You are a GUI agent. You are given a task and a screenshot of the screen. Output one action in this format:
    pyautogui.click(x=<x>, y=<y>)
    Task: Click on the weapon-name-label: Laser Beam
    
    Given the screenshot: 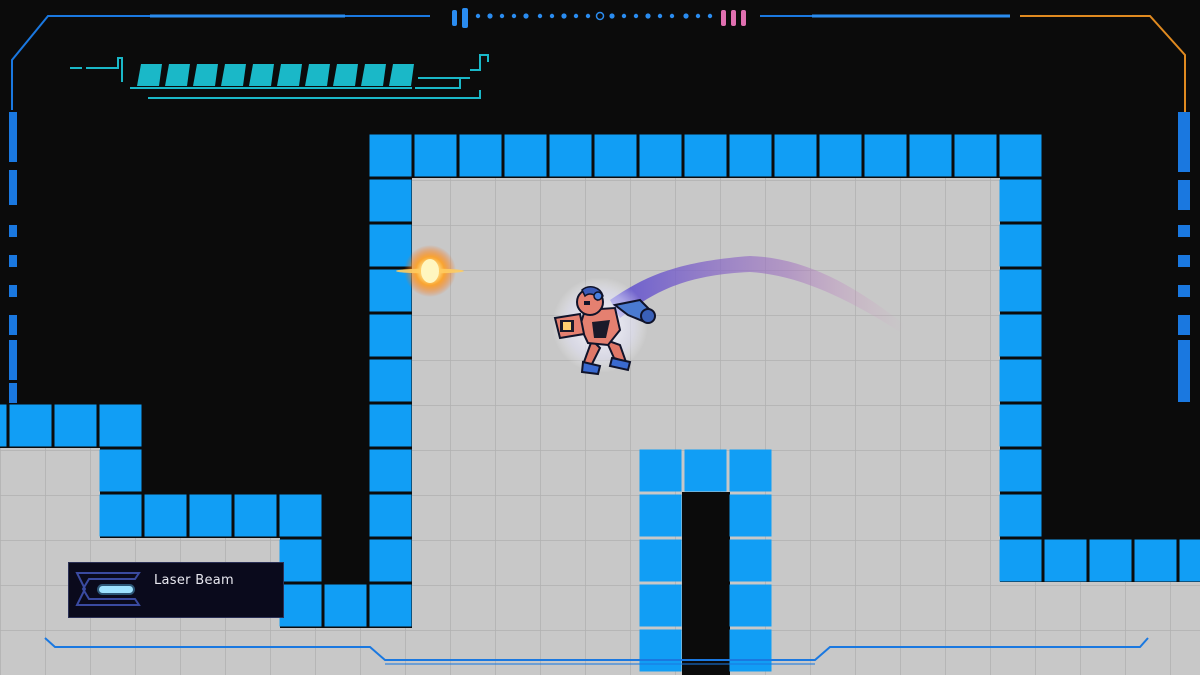 What is the action you would take?
    pyautogui.click(x=194, y=580)
    